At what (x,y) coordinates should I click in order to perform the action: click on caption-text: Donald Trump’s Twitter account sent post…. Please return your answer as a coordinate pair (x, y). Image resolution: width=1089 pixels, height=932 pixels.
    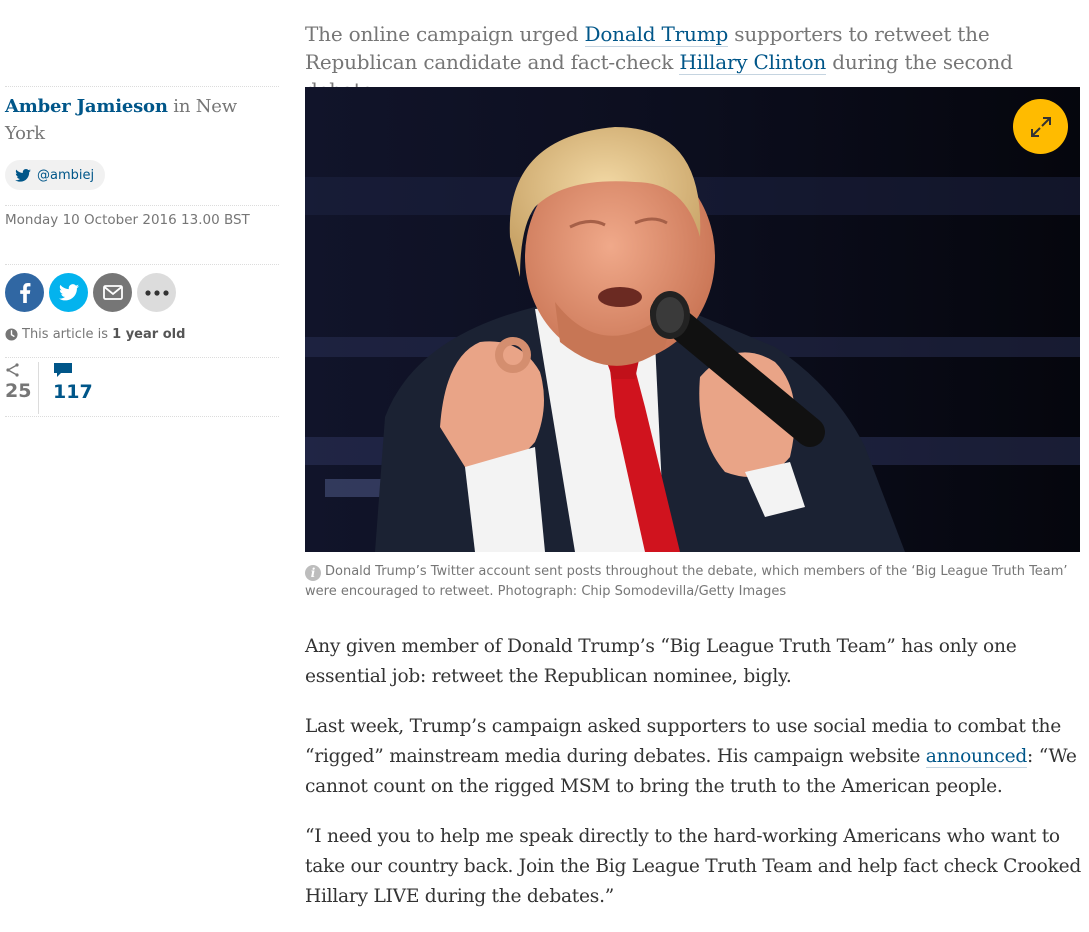
    Looking at the image, I should click on (686, 581).